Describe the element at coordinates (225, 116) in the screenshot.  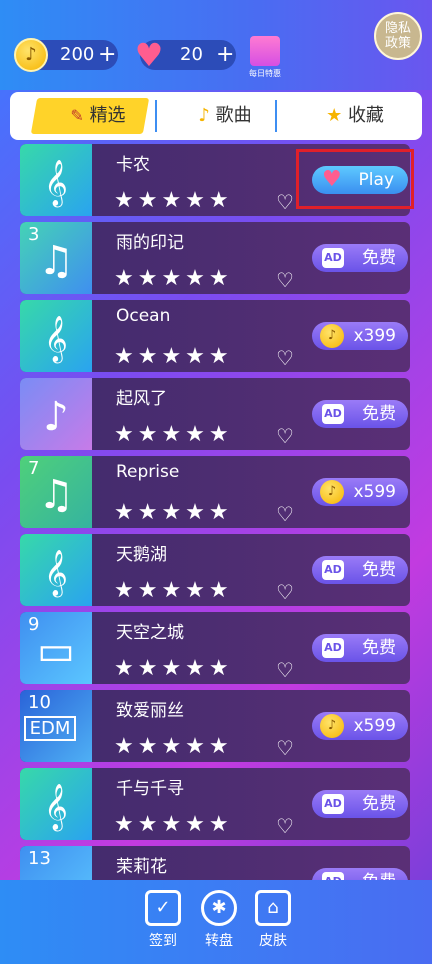
I see `tab-songs: ♪ 歌曲` at that location.